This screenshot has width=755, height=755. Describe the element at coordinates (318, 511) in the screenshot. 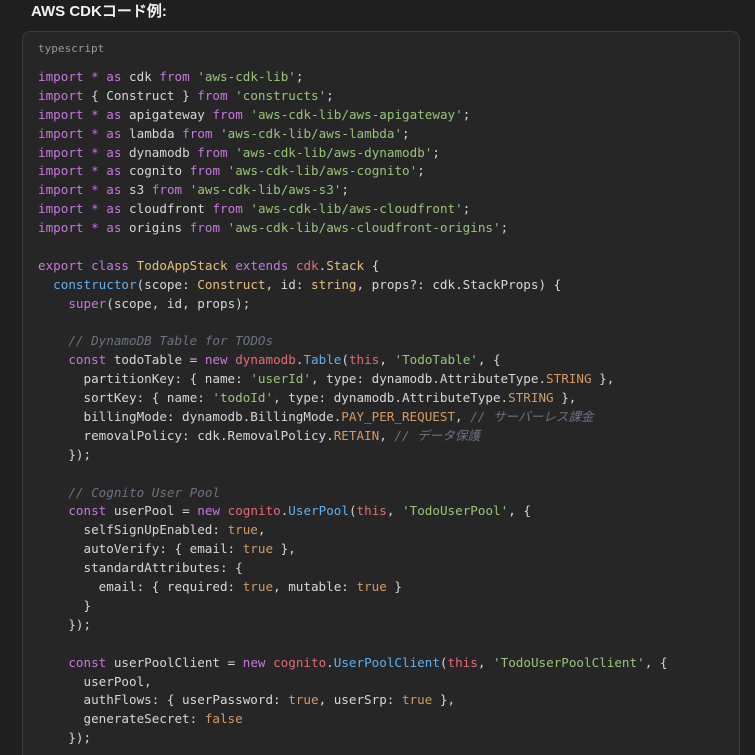

I see `code-token-func: UserPool` at that location.